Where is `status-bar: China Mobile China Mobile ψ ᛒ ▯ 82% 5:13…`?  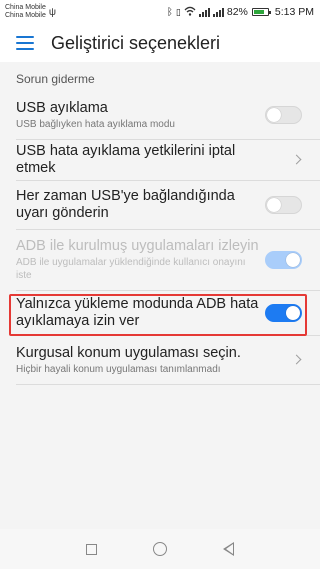 status-bar: China Mobile China Mobile ψ ᛒ ▯ 82% 5:13… is located at coordinates (160, 12).